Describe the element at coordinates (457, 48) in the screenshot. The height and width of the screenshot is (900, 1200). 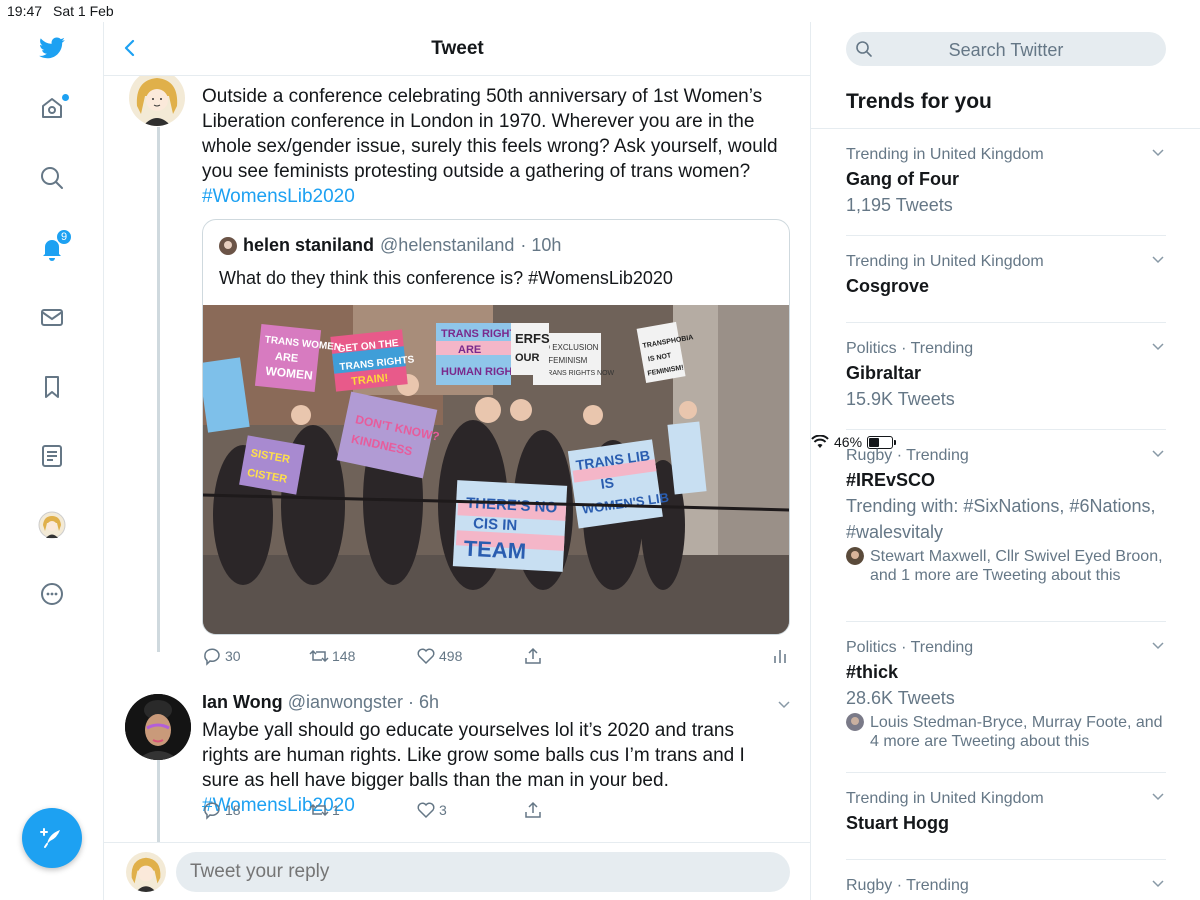
I see `page-title: Tweet` at that location.